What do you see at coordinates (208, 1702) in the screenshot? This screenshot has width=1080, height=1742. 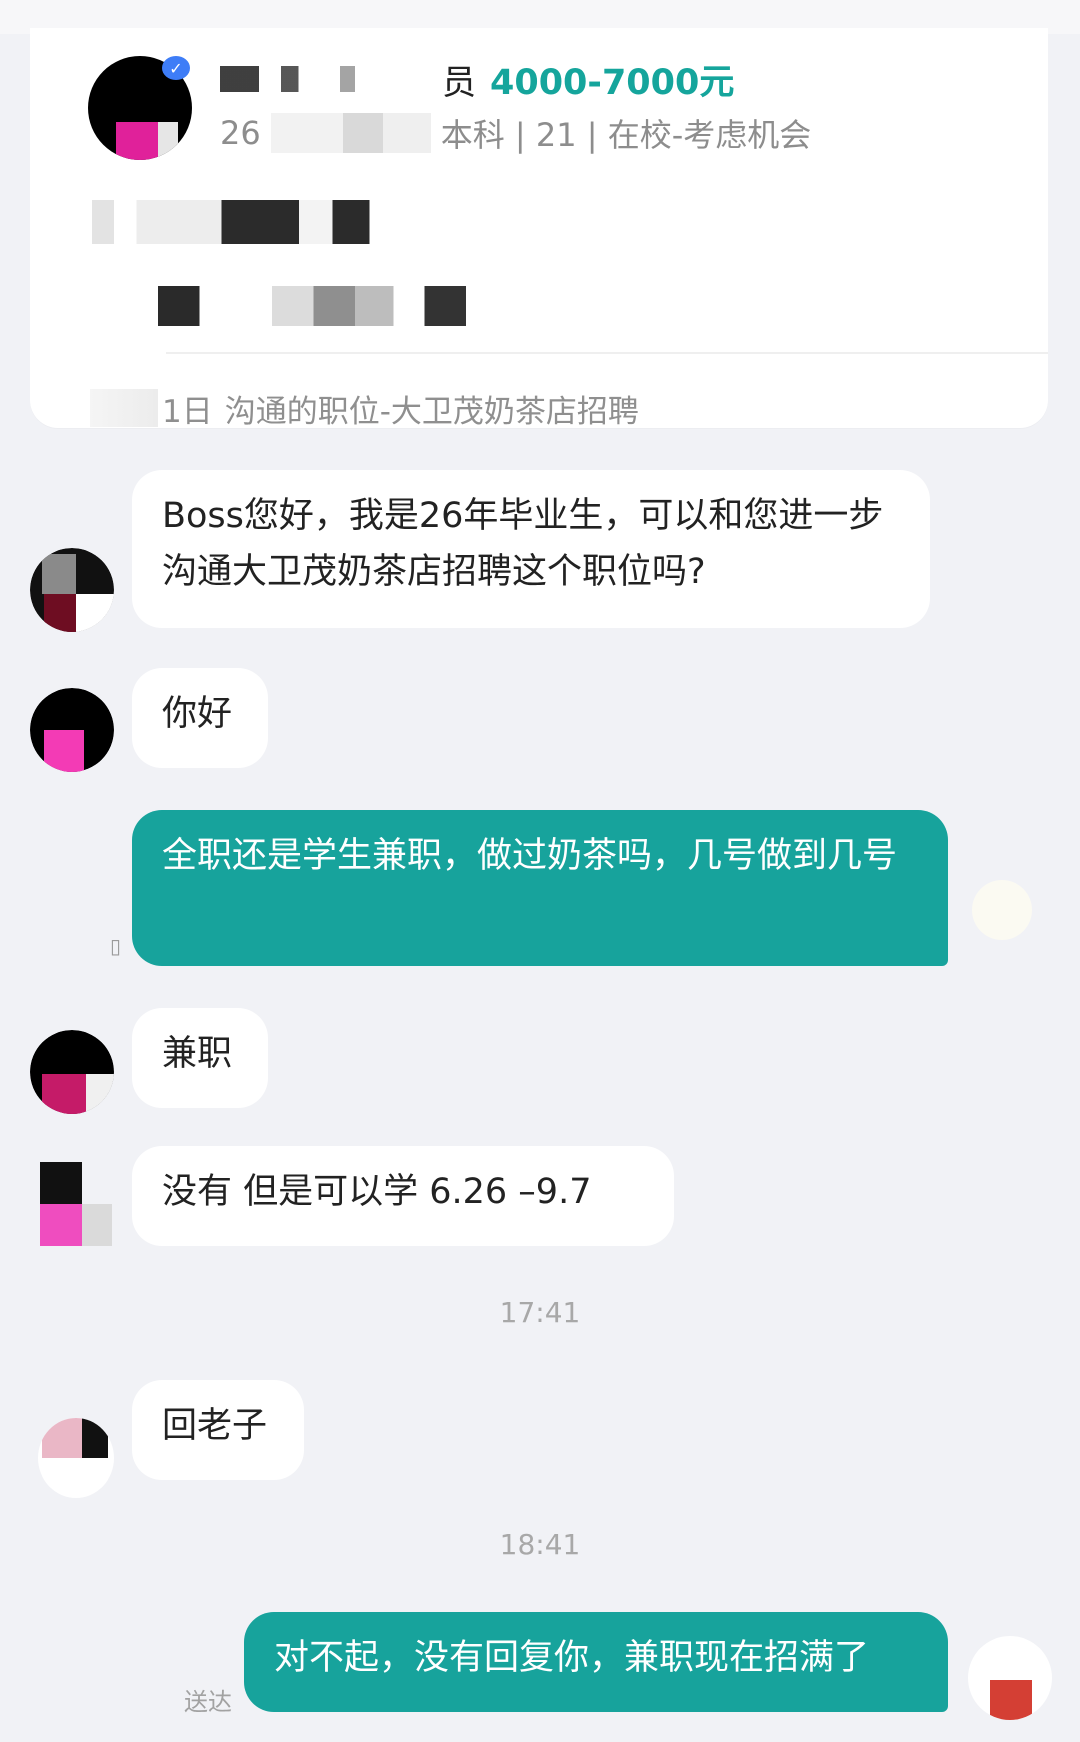 I see `delivery-status: 送达` at bounding box center [208, 1702].